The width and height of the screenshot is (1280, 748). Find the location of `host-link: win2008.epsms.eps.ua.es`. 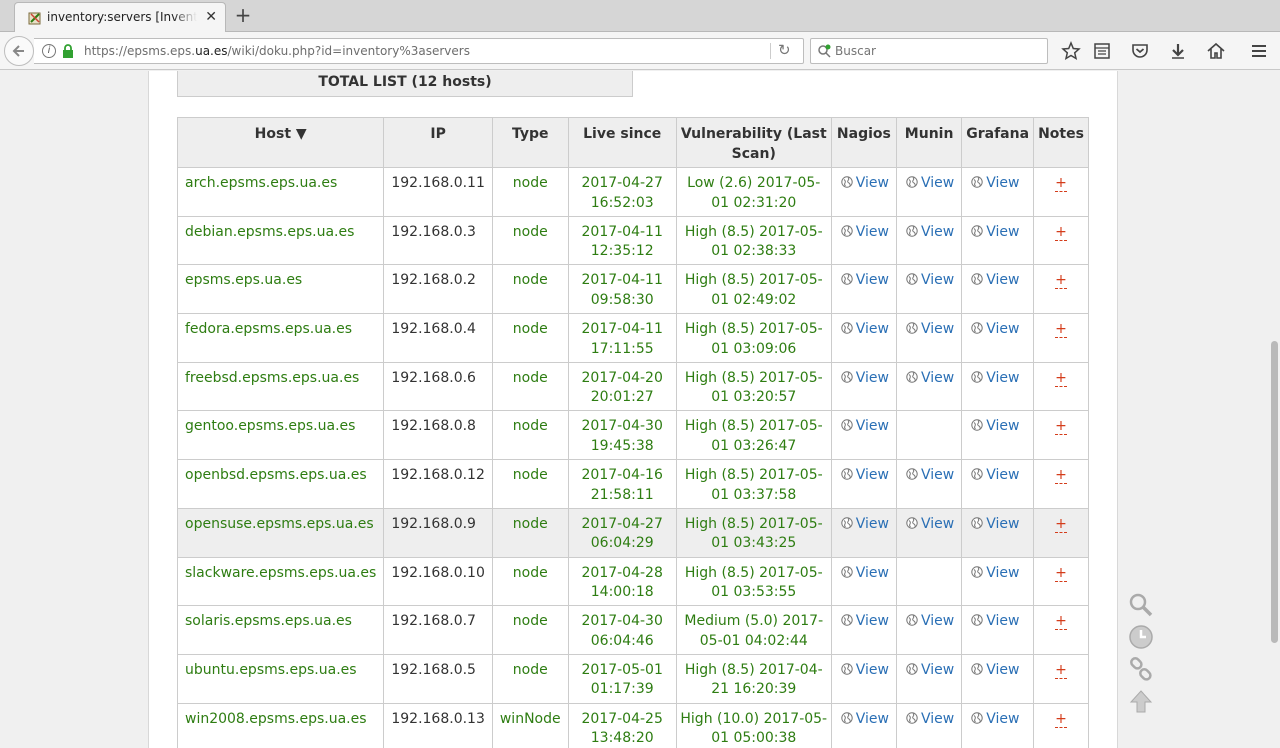

host-link: win2008.epsms.eps.ua.es is located at coordinates (276, 719).